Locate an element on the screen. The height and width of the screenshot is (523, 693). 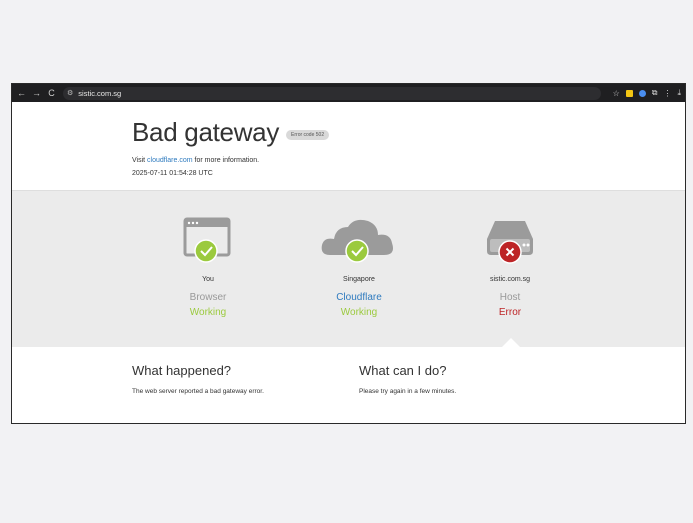
address-url: sistic.com.sg is located at coordinates (99, 93).